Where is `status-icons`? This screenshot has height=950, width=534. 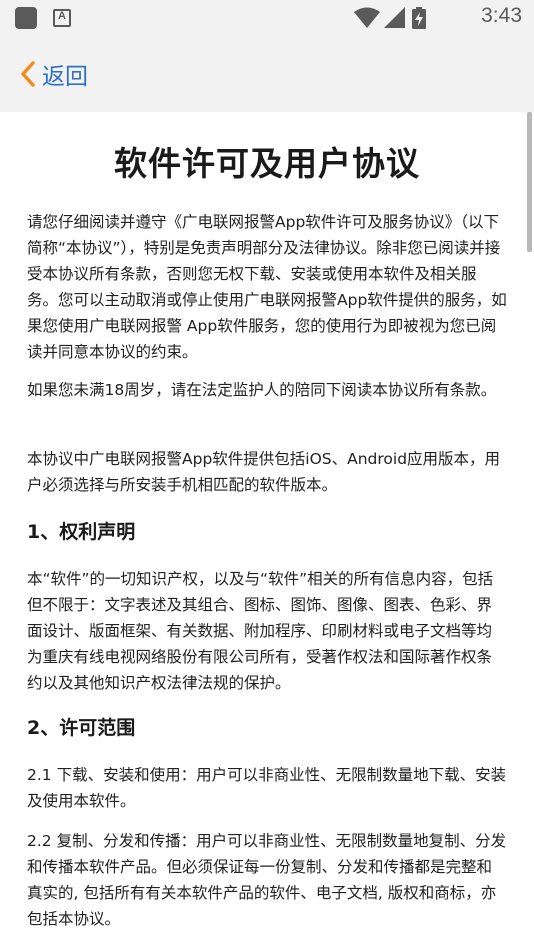 status-icons is located at coordinates (399, 18).